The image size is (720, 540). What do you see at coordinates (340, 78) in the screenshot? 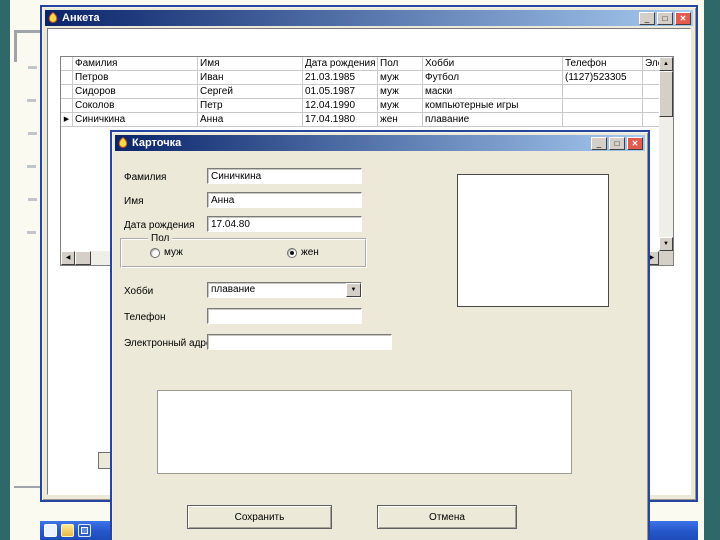
I see `grid-cell: 21.03.1985` at bounding box center [340, 78].